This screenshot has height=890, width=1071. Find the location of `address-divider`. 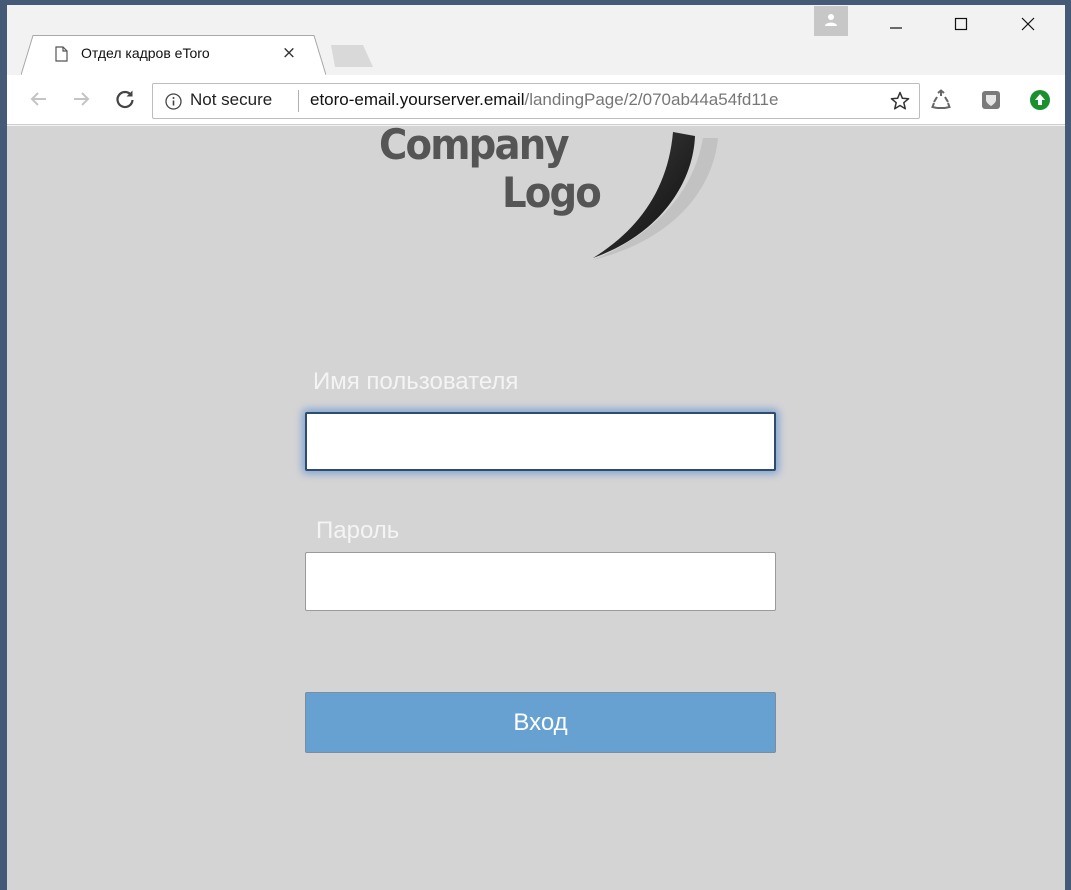

address-divider is located at coordinates (298, 101).